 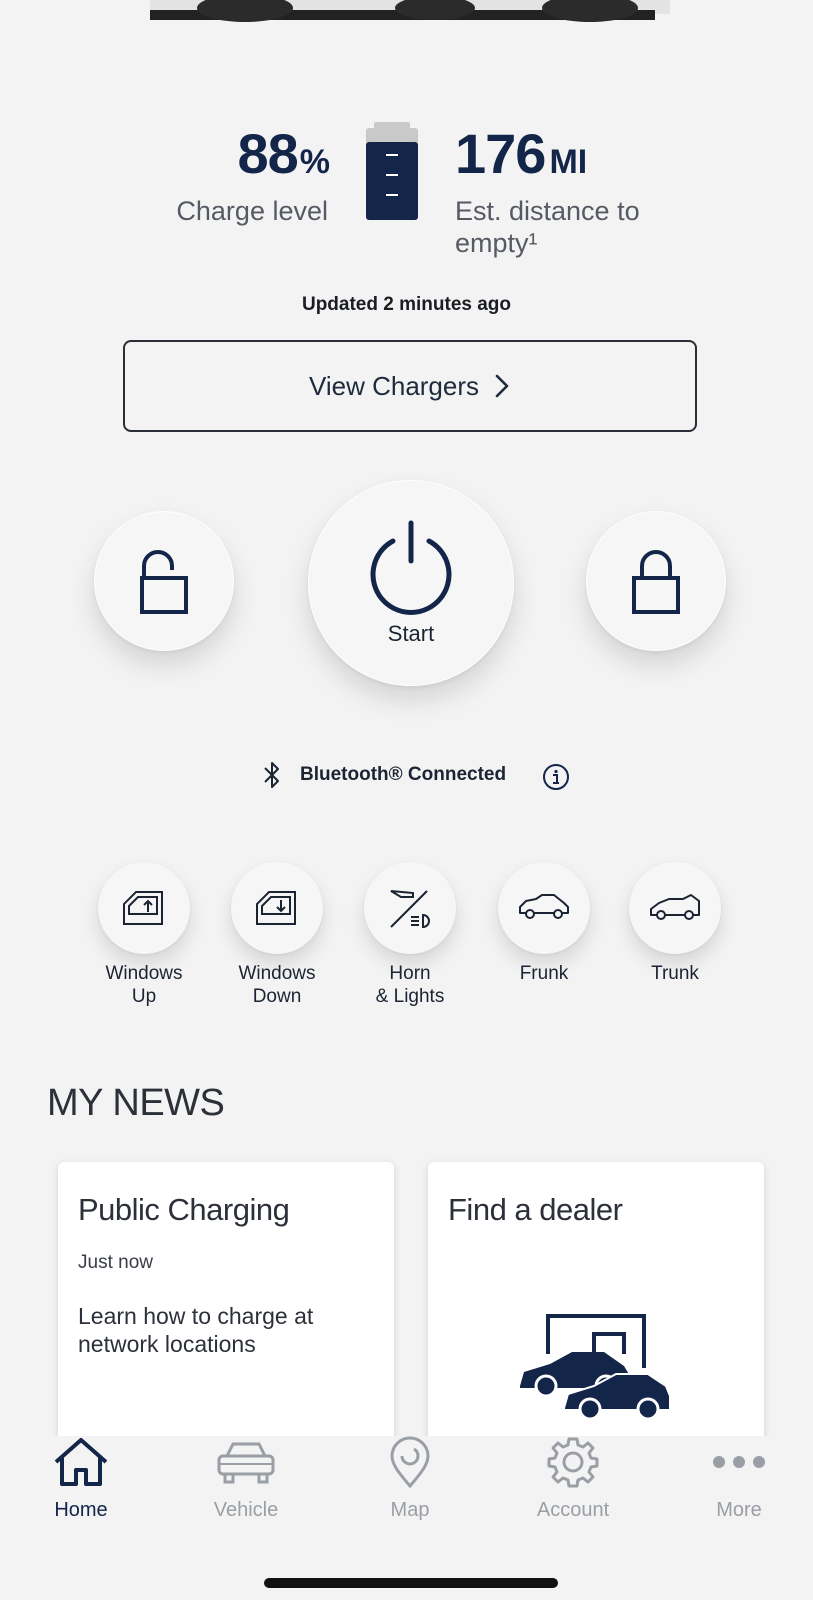 What do you see at coordinates (184, 1209) in the screenshot?
I see `news-card-title: Public Charging` at bounding box center [184, 1209].